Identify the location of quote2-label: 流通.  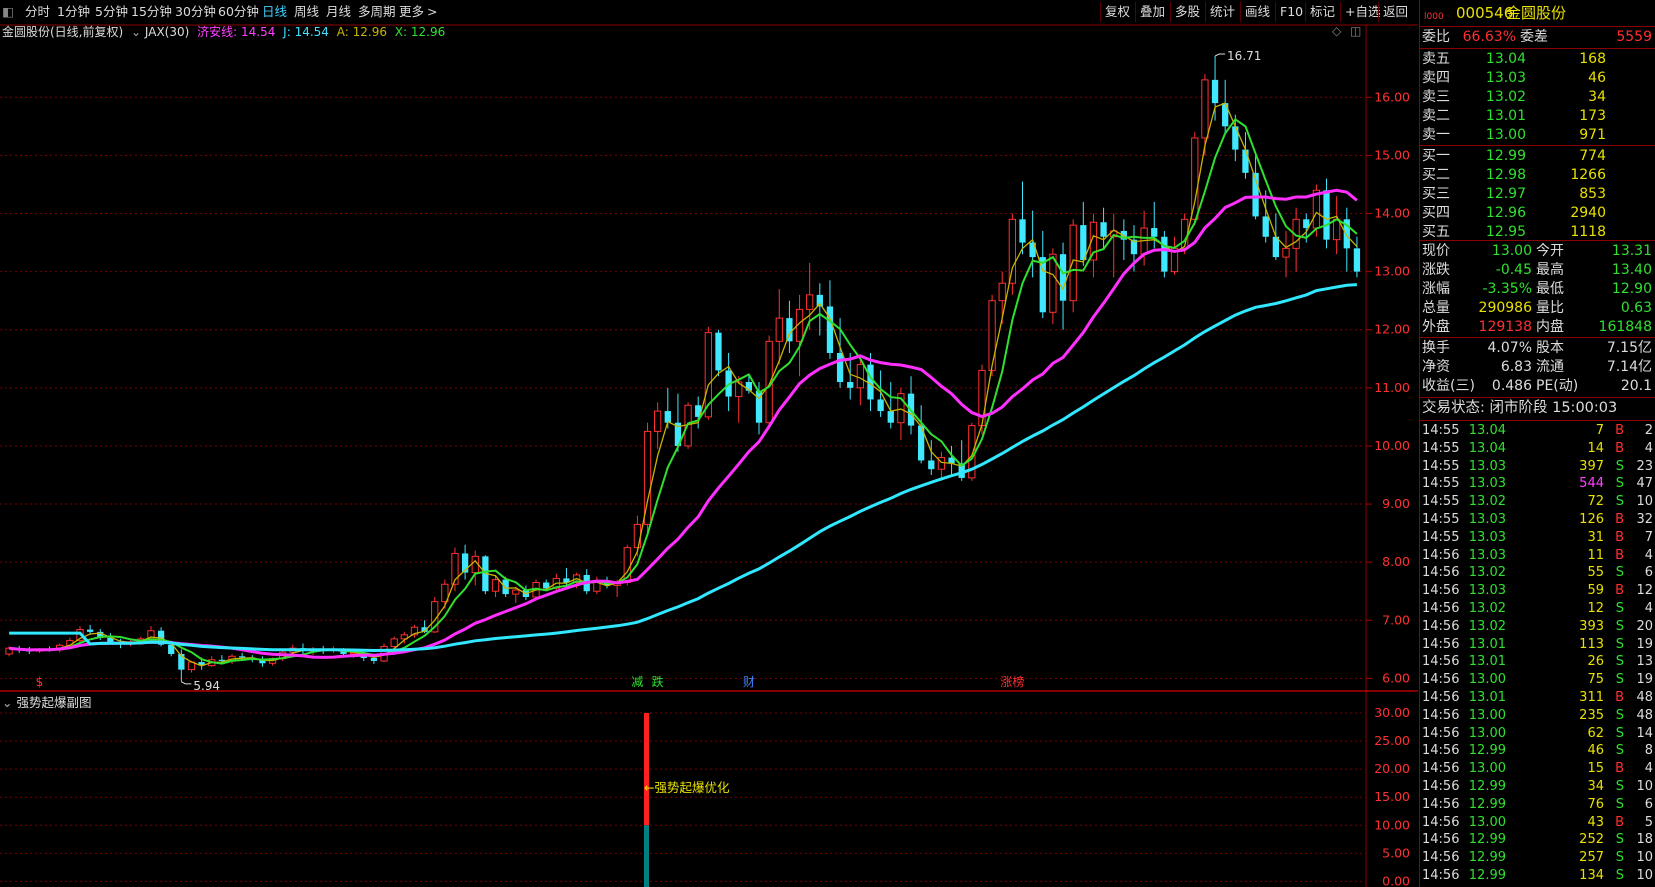
(1550, 367).